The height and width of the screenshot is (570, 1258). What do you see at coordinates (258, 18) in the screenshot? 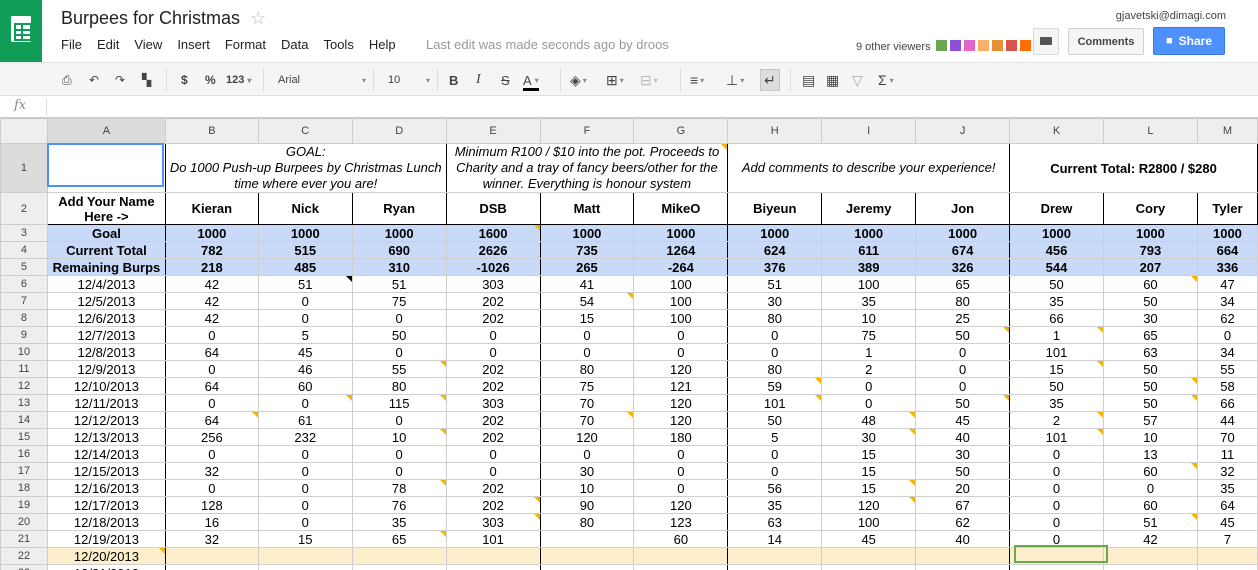
I see `star-icon: ☆` at bounding box center [258, 18].